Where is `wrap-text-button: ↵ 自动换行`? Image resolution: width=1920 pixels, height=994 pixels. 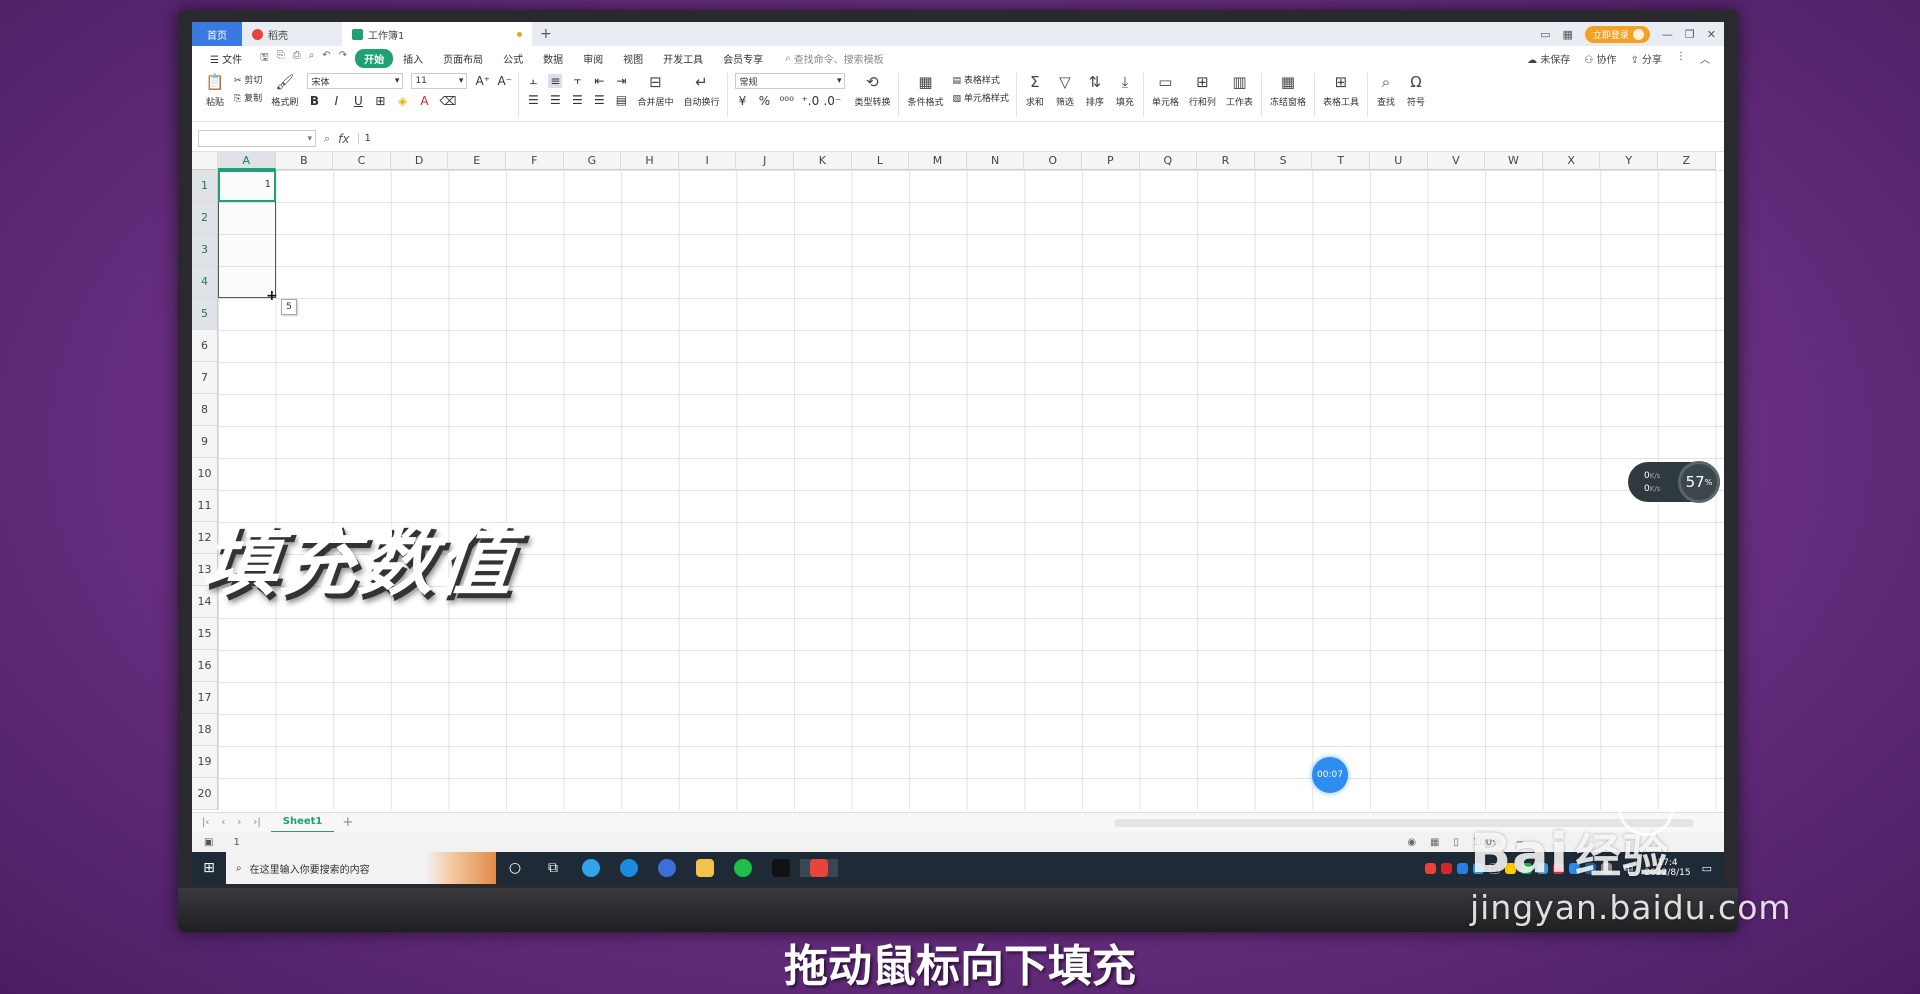
wrap-text-button: ↵ 自动换行 is located at coordinates (701, 90).